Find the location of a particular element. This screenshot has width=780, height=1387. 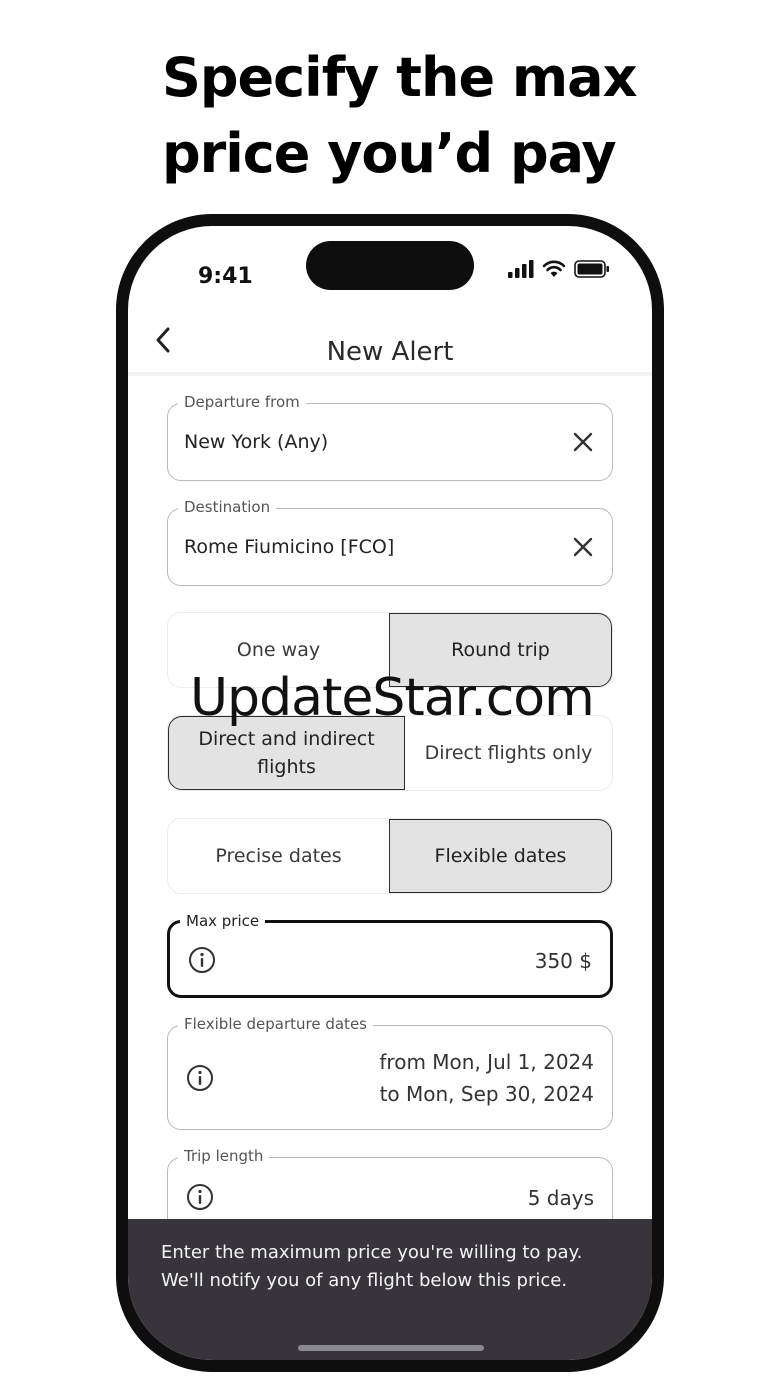

flexible-dates-from: from Mon, Jul 1, 2024 is located at coordinates (486, 1062).